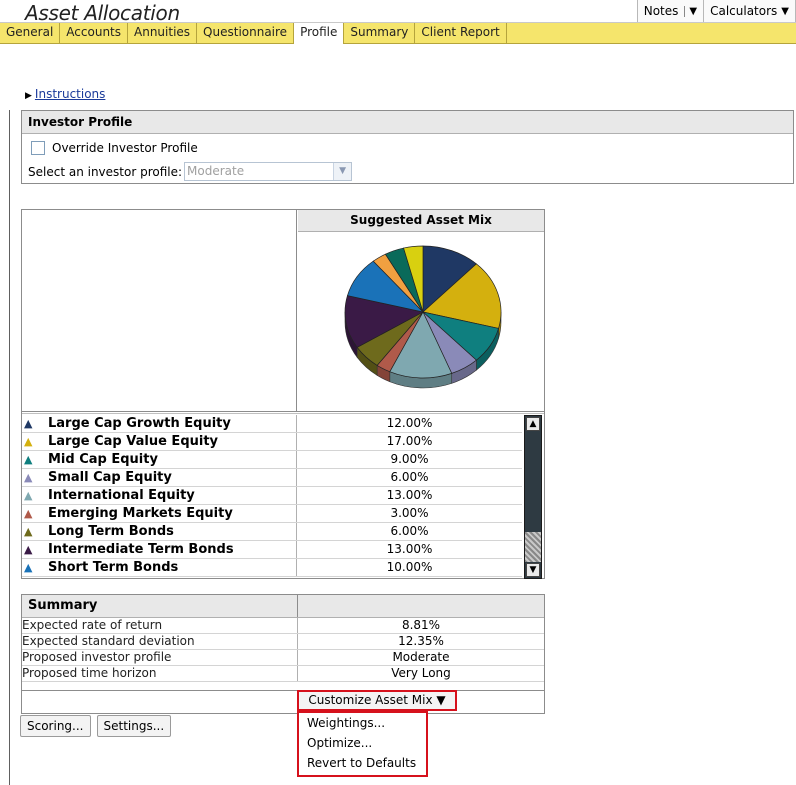 This screenshot has width=796, height=785. Describe the element at coordinates (103, 459) in the screenshot. I see `asset-name: Mid Cap Equity` at that location.